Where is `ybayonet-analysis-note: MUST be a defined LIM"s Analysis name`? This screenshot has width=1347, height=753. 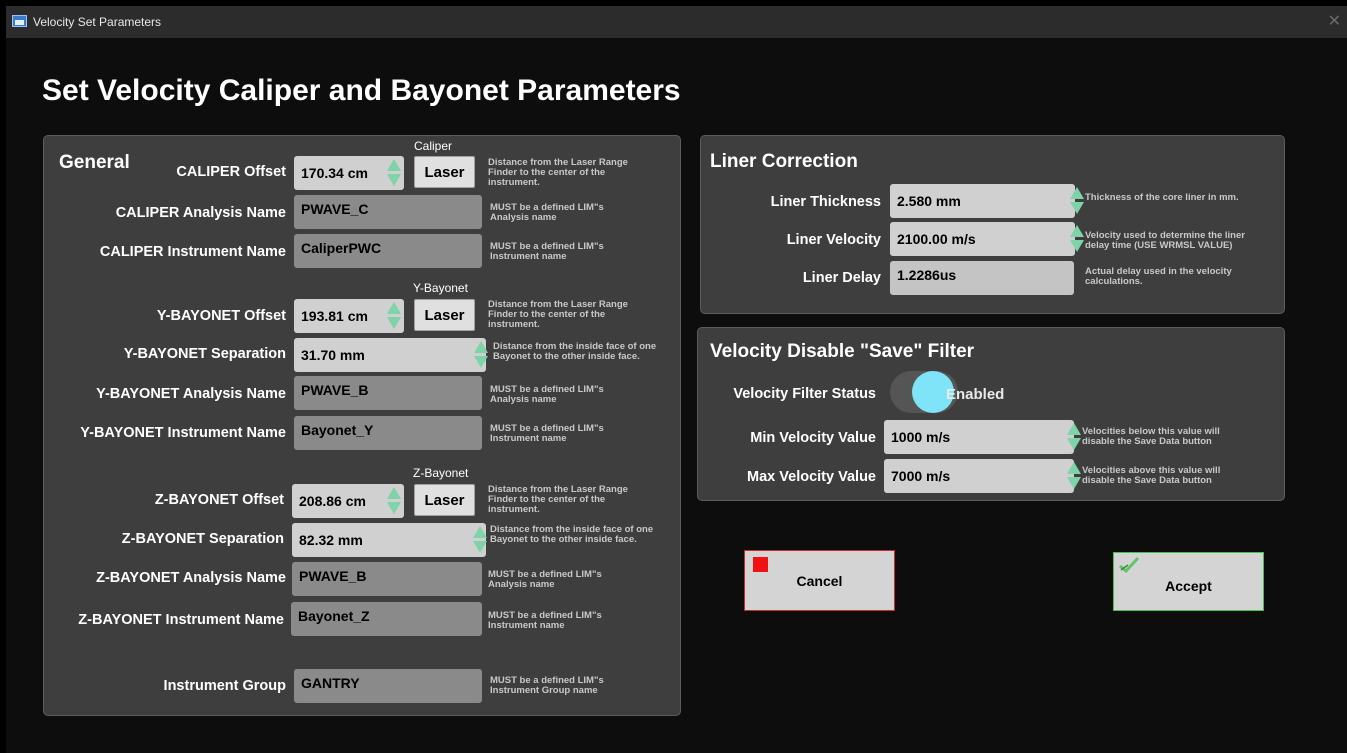 ybayonet-analysis-note: MUST be a defined LIM"s Analysis name is located at coordinates (547, 394).